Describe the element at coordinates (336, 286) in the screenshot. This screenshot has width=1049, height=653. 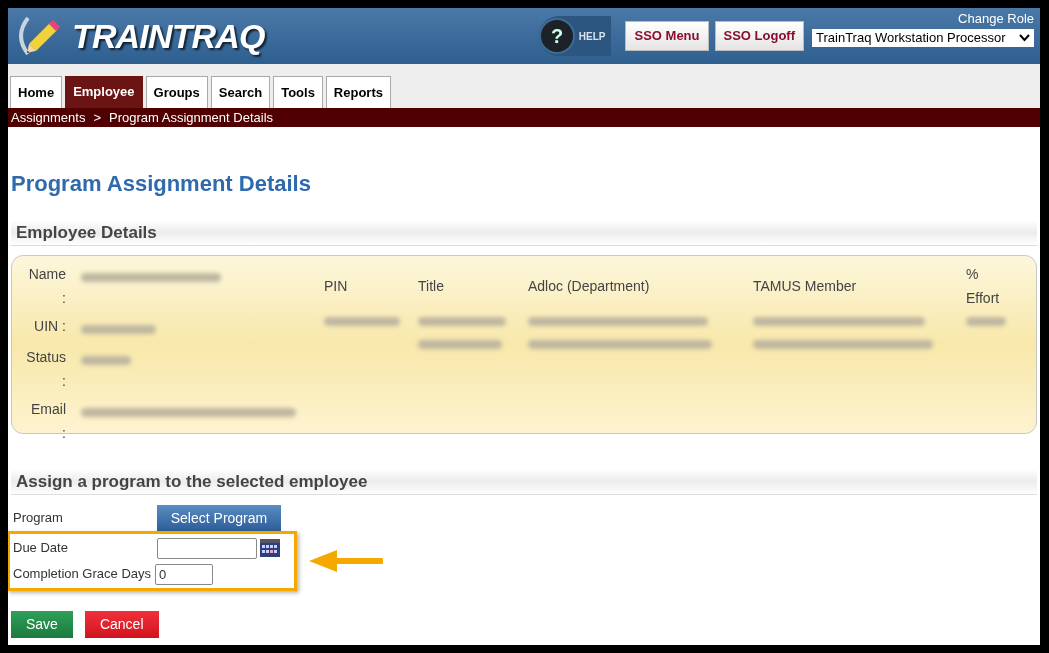
I see `column-header: PIN` at that location.